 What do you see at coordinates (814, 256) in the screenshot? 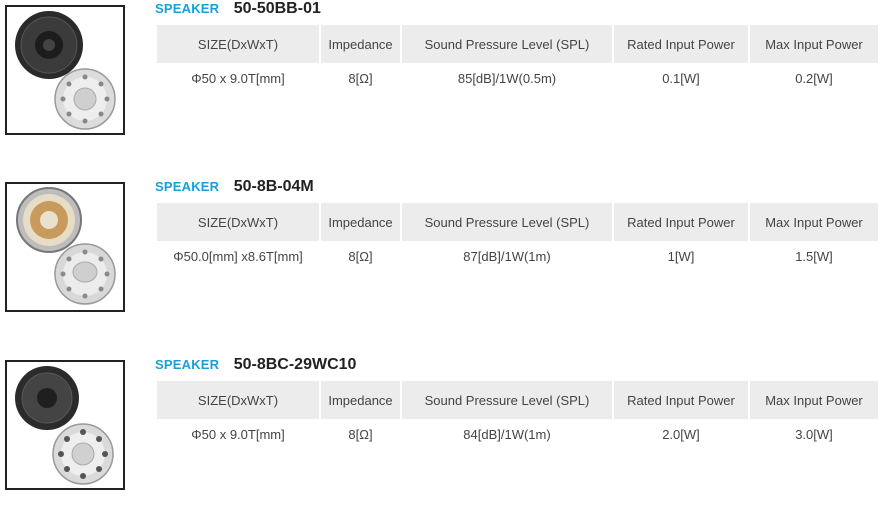
I see `cell-max-power: 1.5[W]` at bounding box center [814, 256].